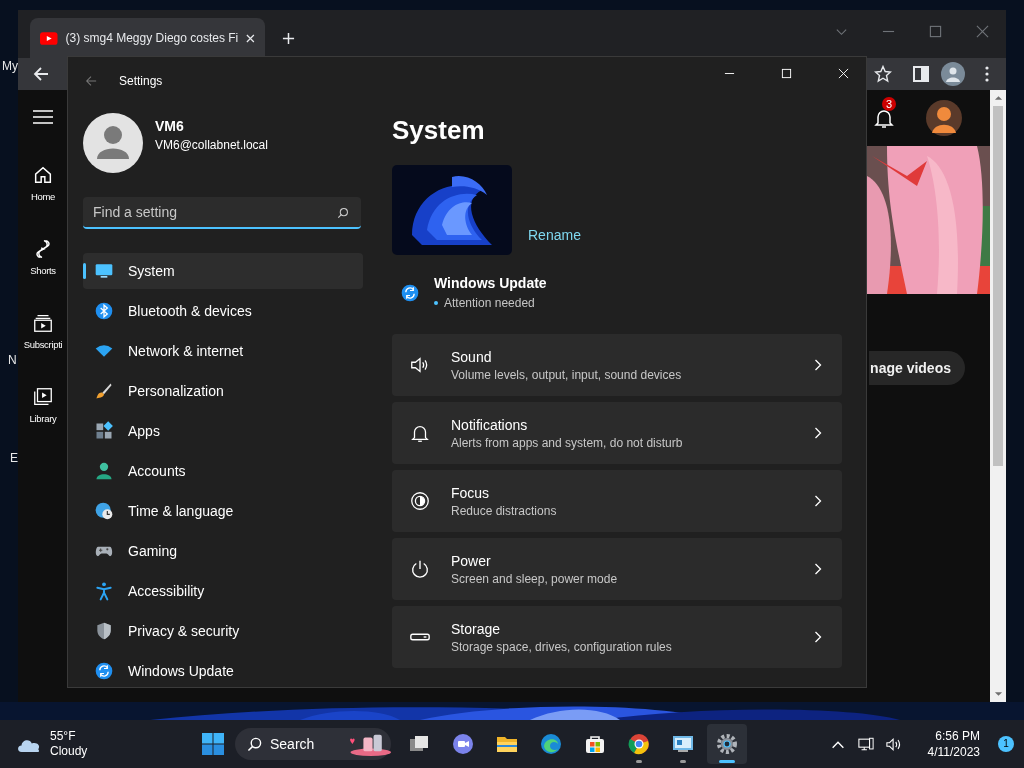  Describe the element at coordinates (489, 303) in the screenshot. I see `update-status: Attention needed` at that location.